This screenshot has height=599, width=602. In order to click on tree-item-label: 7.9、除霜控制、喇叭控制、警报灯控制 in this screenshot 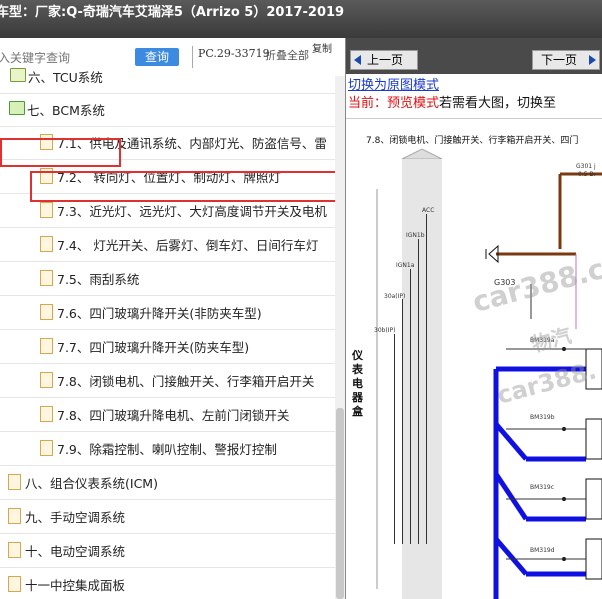, I will do `click(167, 449)`.